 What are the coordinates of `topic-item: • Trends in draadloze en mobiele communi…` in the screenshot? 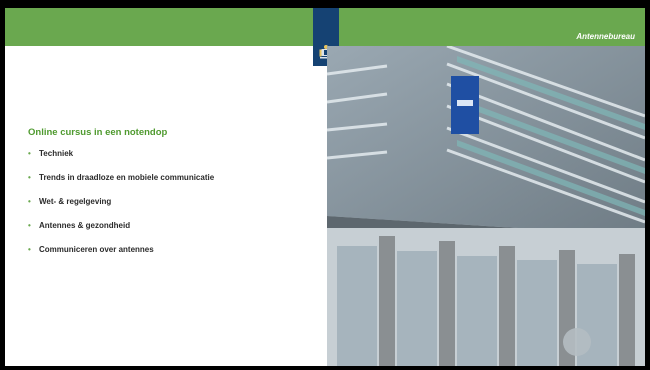 It's located at (173, 177).